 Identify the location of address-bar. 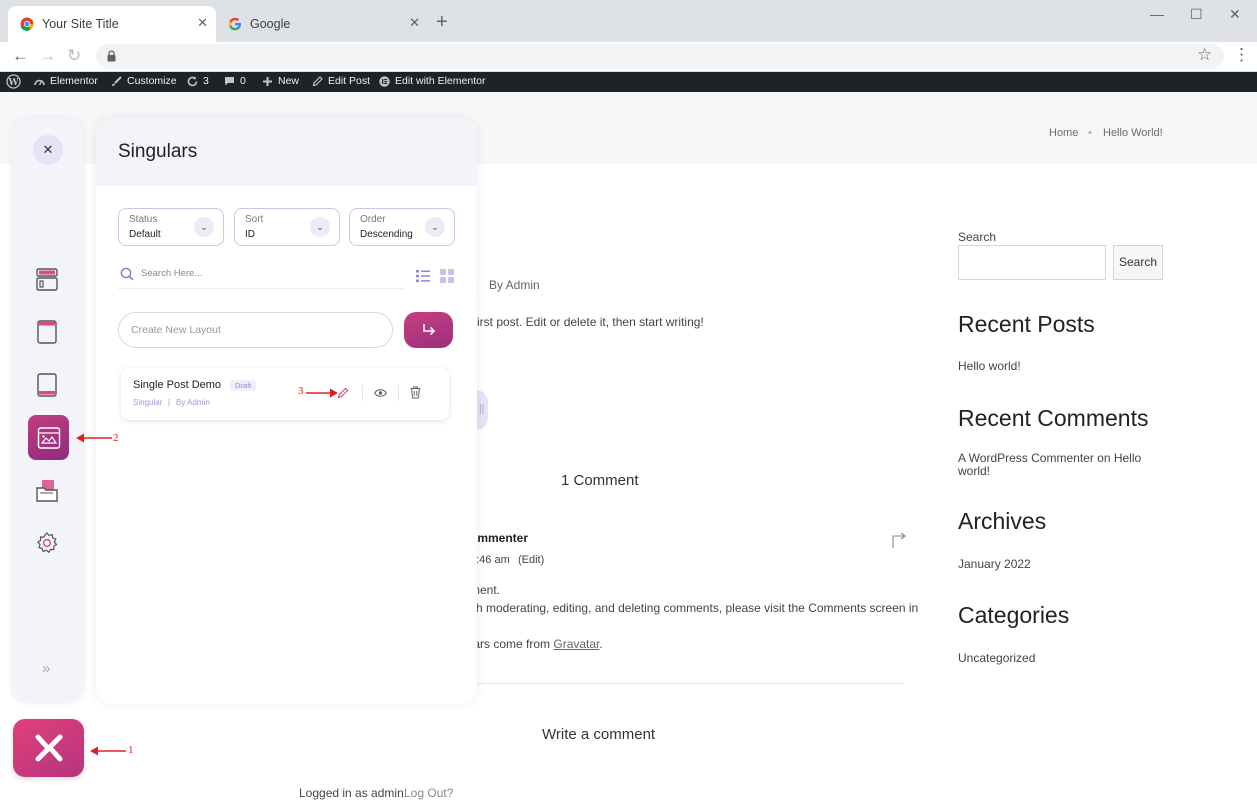
(660, 56).